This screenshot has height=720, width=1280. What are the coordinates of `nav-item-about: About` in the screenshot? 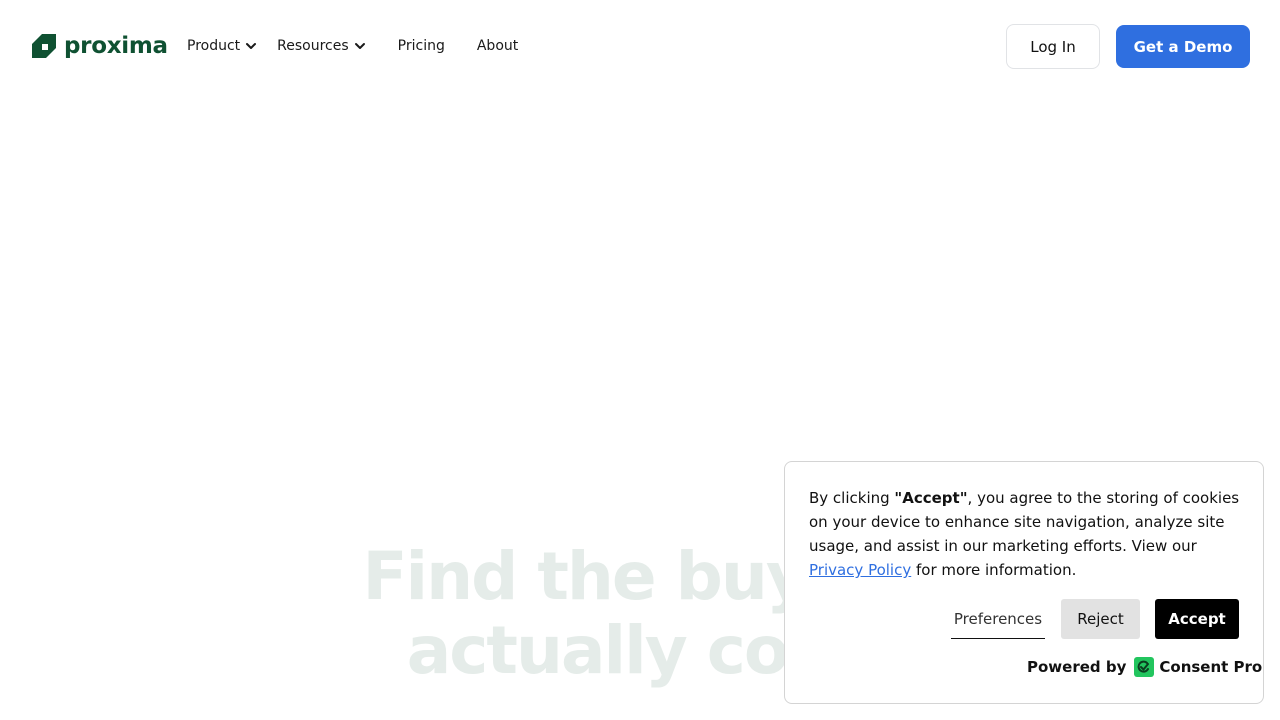 It's located at (497, 46).